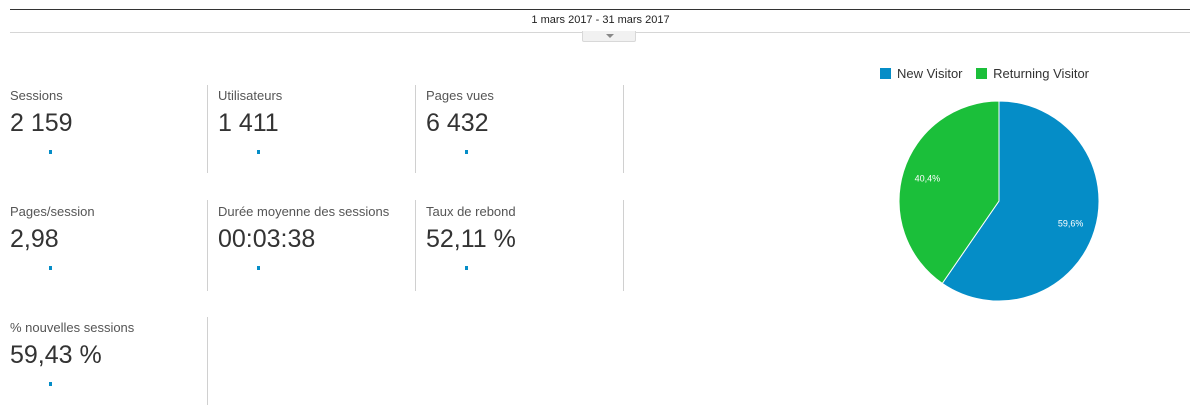 This screenshot has height=407, width=1201. Describe the element at coordinates (36, 95) in the screenshot. I see `metric-label: Sessions` at that location.